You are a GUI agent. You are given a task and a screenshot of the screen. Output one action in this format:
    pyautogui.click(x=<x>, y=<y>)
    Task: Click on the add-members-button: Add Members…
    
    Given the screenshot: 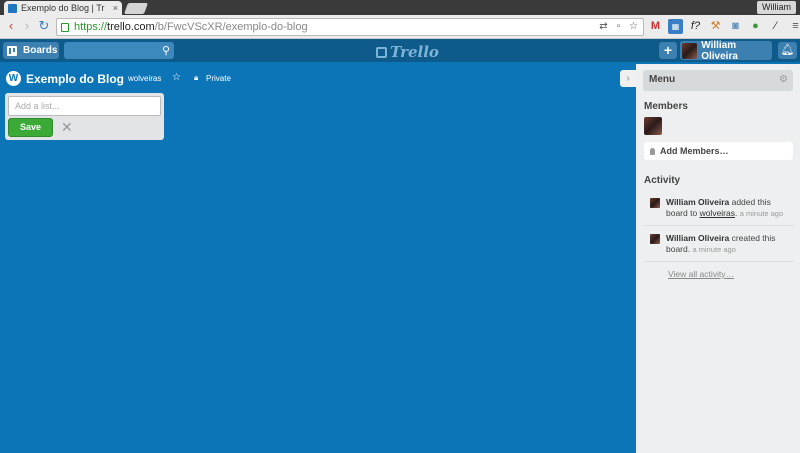 What is the action you would take?
    pyautogui.click(x=718, y=151)
    